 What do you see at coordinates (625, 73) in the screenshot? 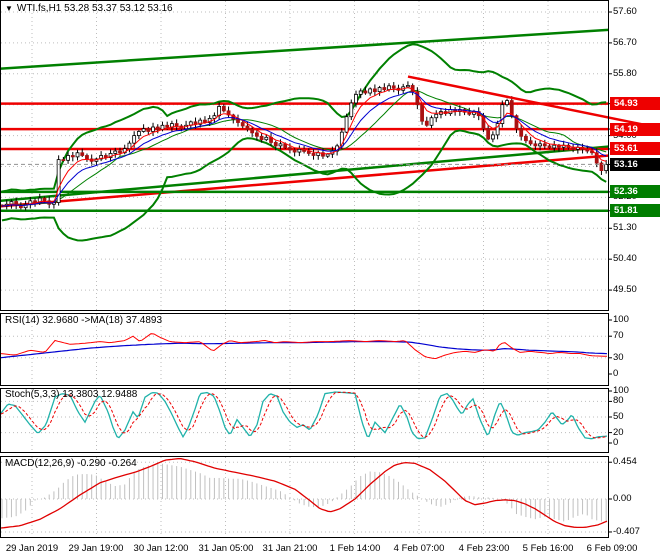
I see `price-axis-label: 55.80` at bounding box center [625, 73].